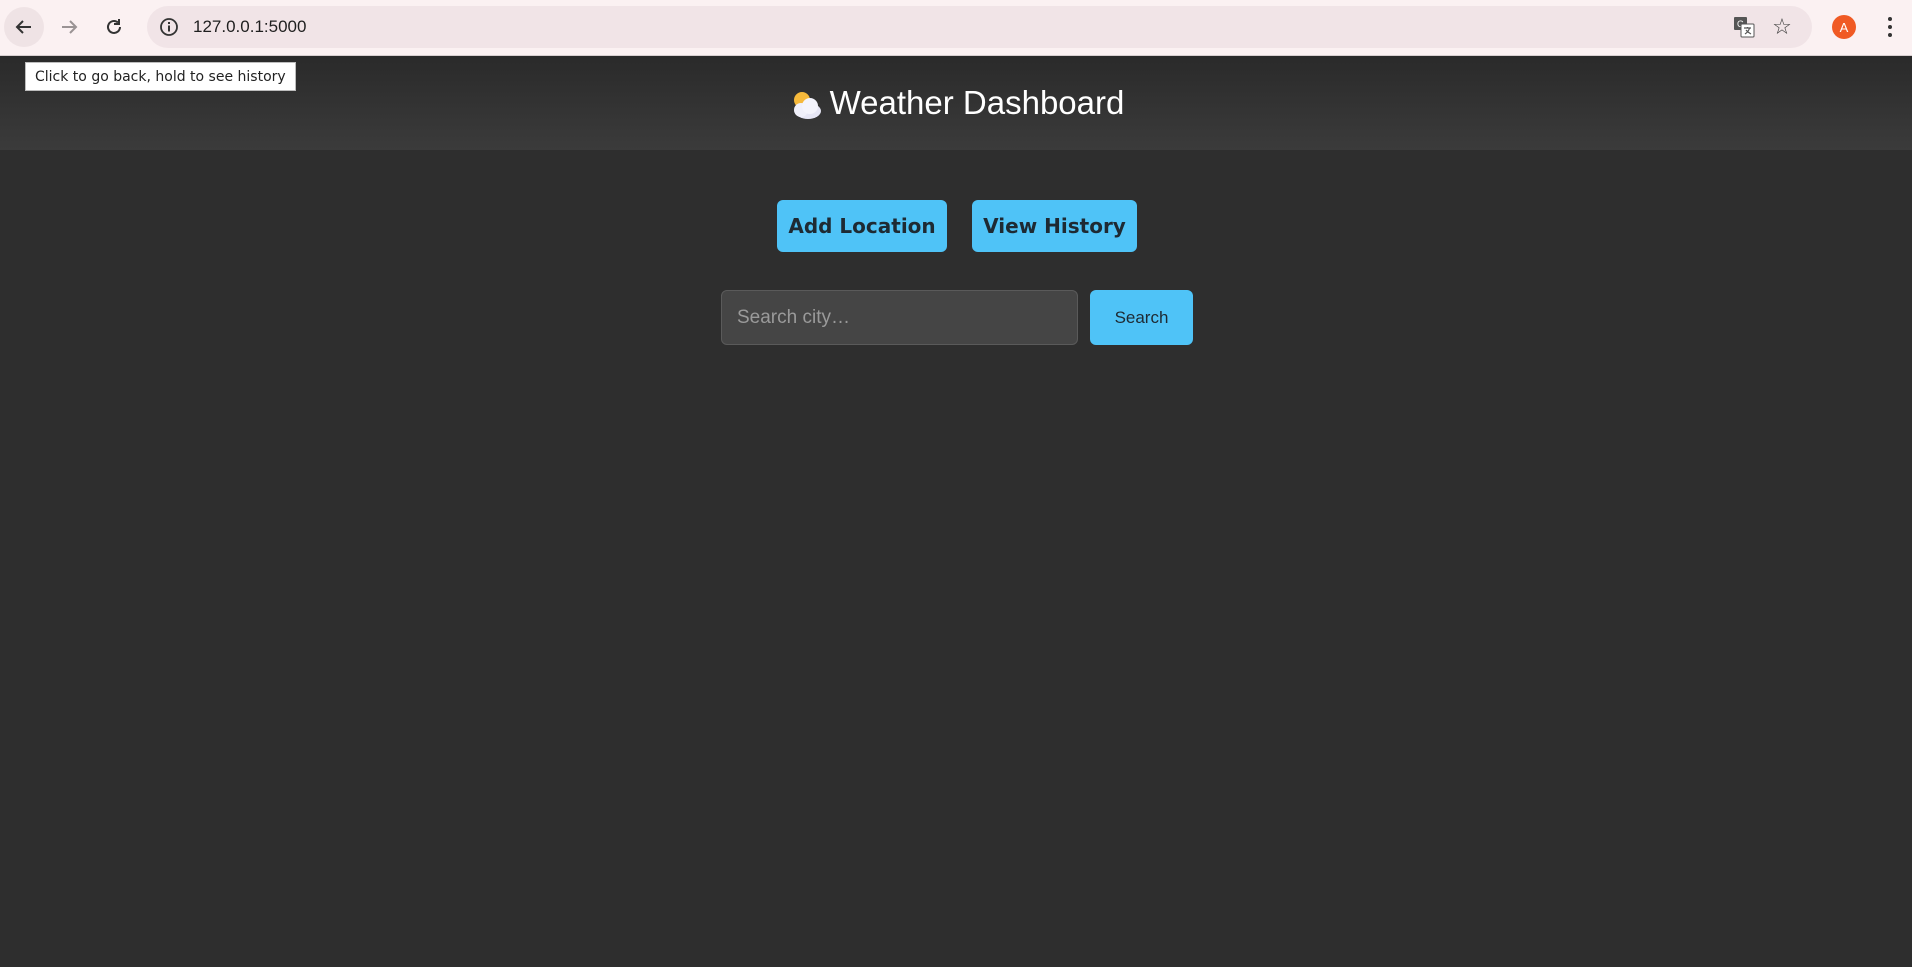 This screenshot has width=1912, height=967. I want to click on search-input, so click(899, 317).